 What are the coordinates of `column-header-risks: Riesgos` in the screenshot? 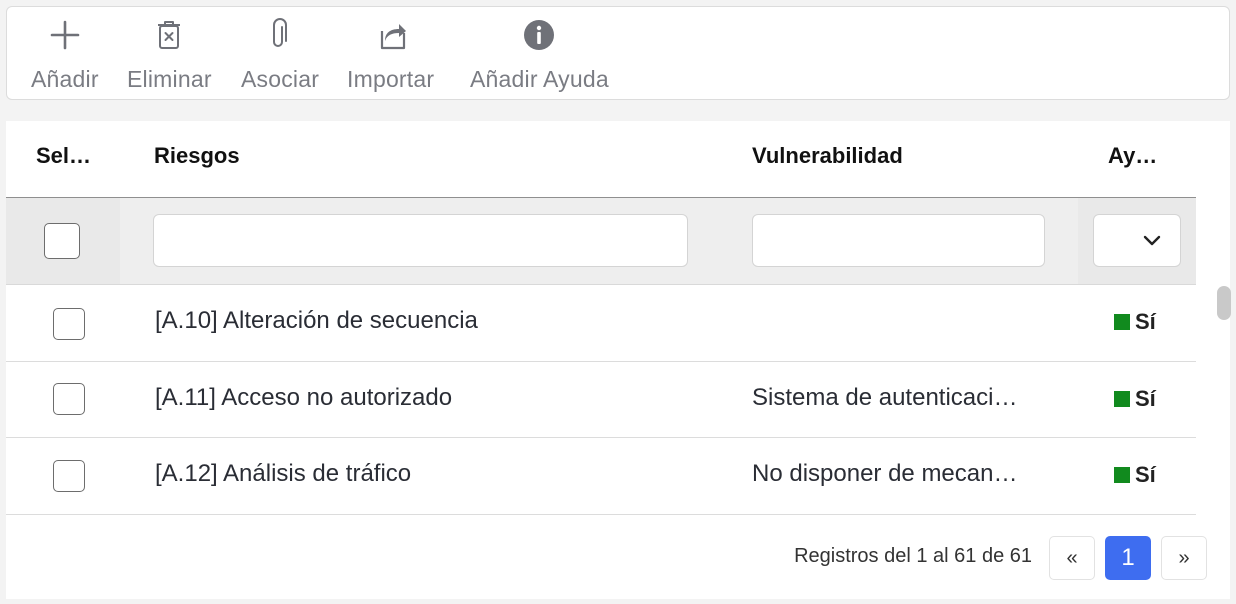 It's located at (197, 156).